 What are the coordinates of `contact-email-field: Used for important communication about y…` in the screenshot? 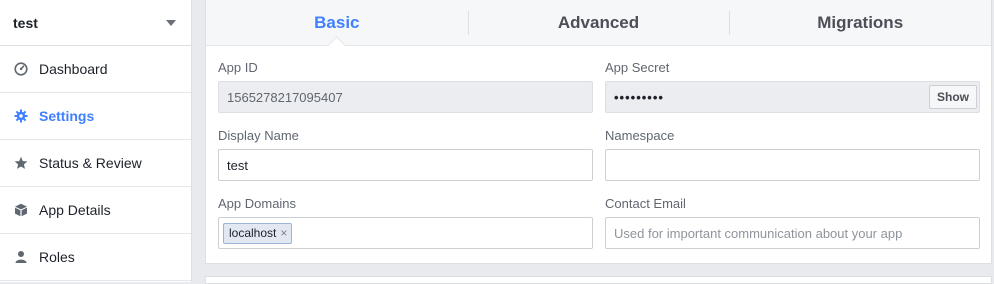 It's located at (792, 233).